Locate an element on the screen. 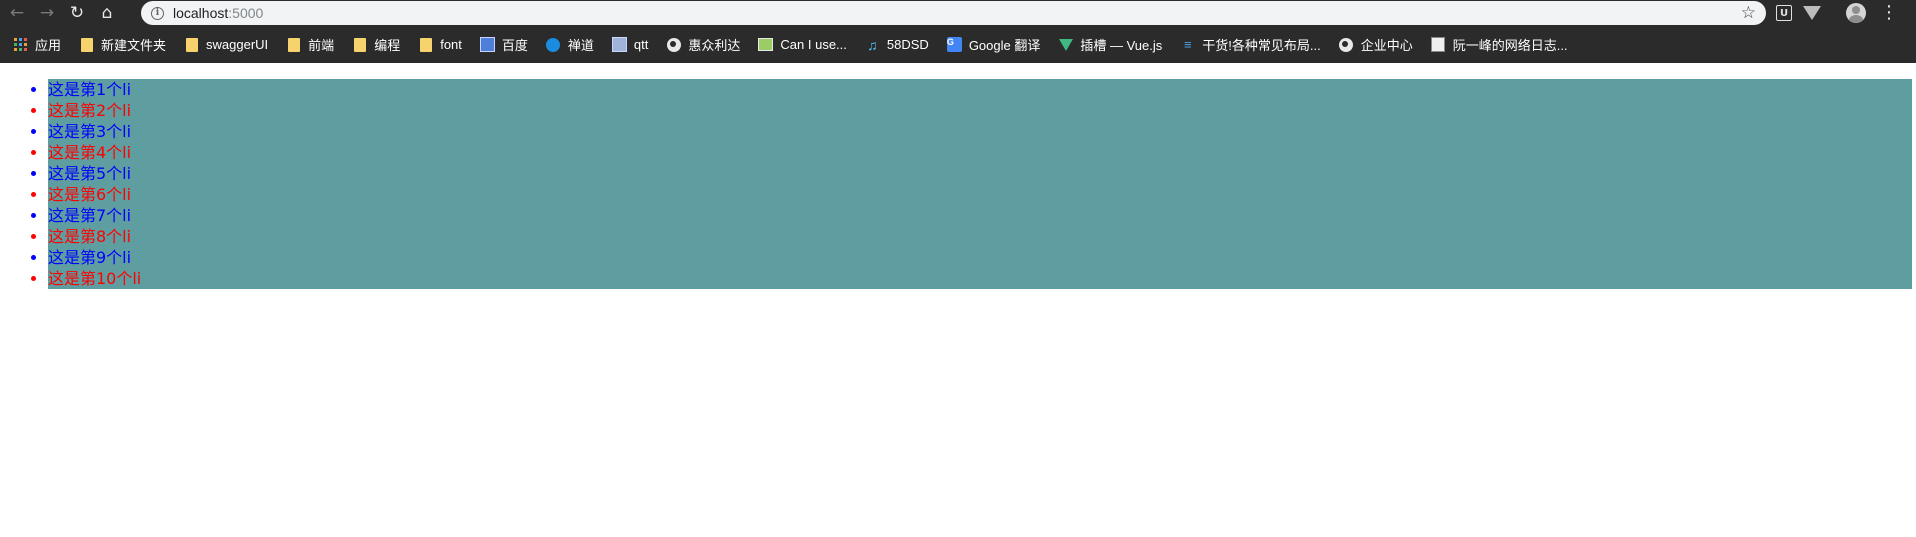  browser-toolbar: ← → ↻ ⌂ i localhost:5000 ☆ U ⋮ is located at coordinates (958, 13).